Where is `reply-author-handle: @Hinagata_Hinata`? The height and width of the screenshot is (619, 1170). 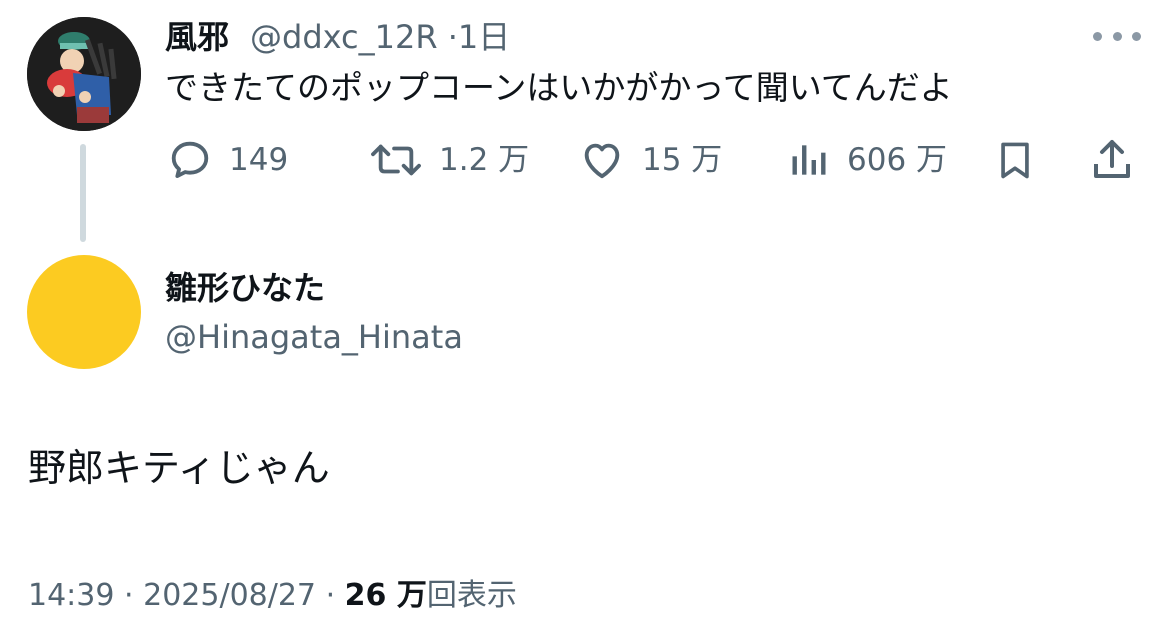
reply-author-handle: @Hinagata_Hinata is located at coordinates (314, 337).